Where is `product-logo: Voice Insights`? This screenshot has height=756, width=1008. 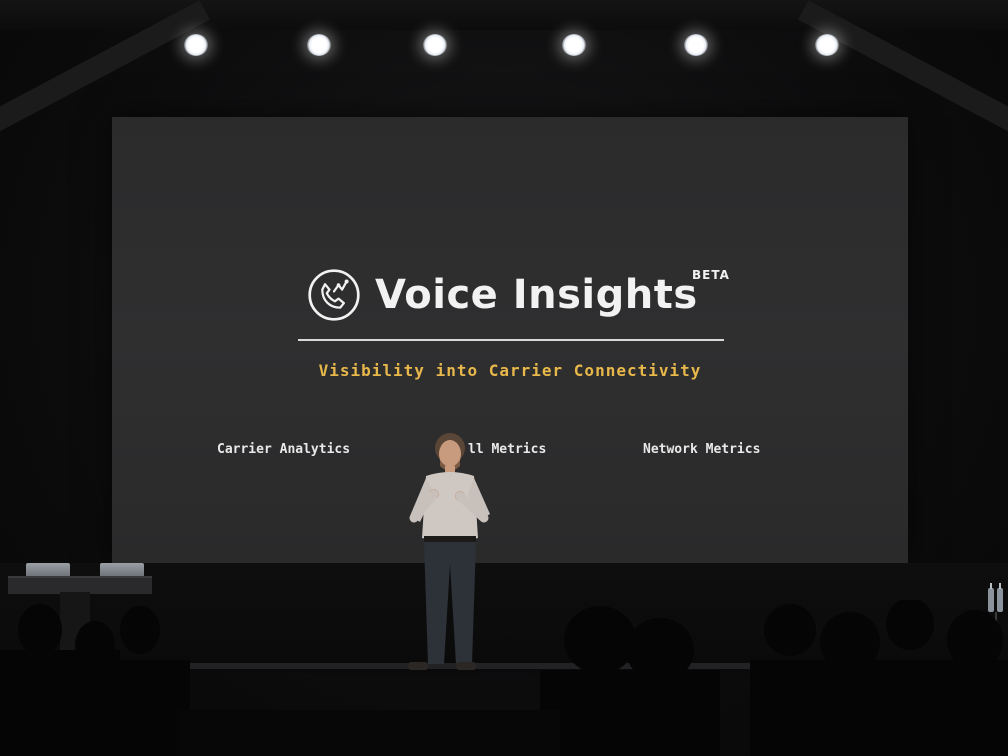
product-logo: Voice Insights is located at coordinates (502, 295).